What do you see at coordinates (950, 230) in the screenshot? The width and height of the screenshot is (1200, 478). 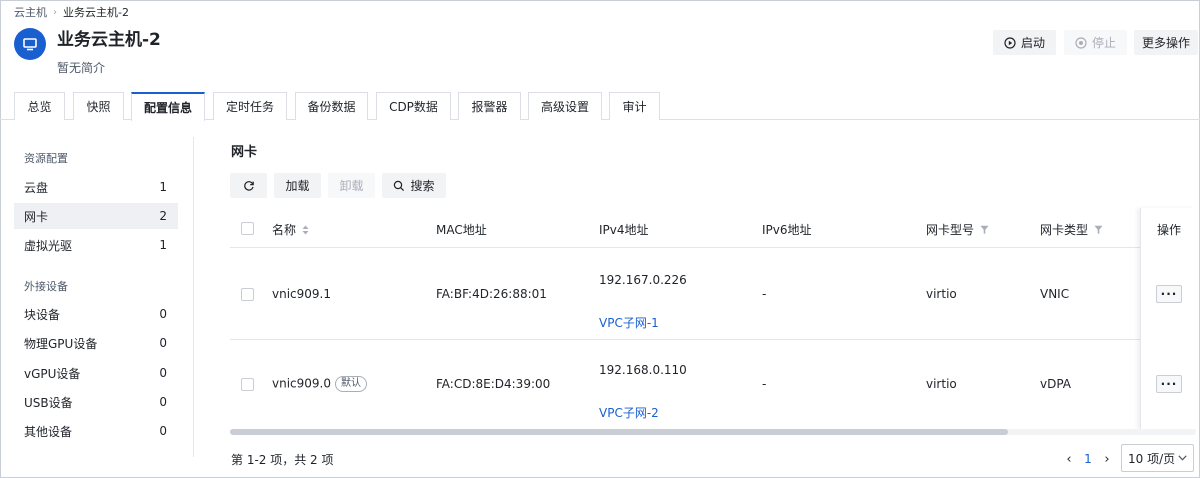 I see `column-header-label: 网卡型号` at bounding box center [950, 230].